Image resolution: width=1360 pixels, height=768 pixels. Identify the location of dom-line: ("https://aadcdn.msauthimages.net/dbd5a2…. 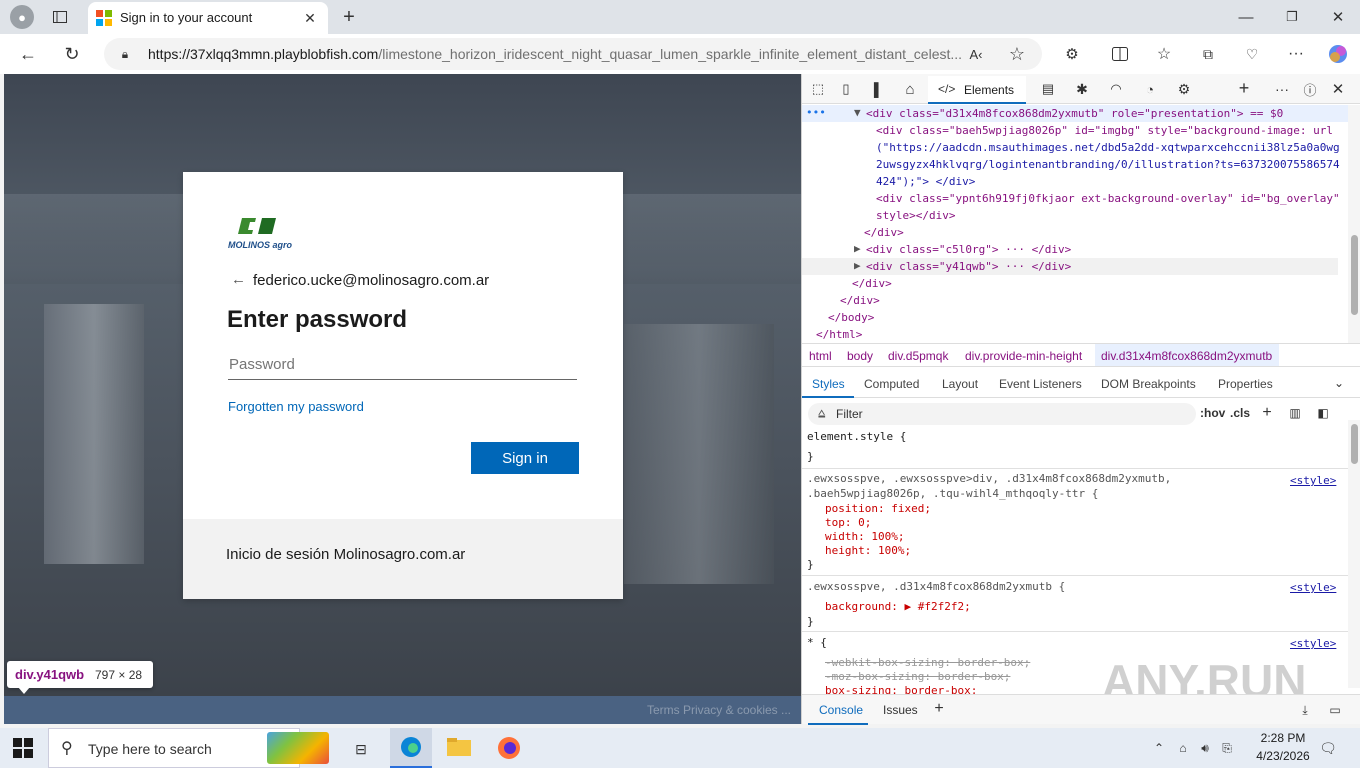
(1108, 147).